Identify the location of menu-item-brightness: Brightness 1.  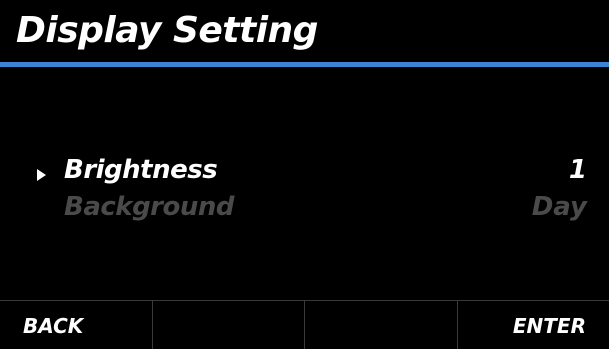
(304, 175).